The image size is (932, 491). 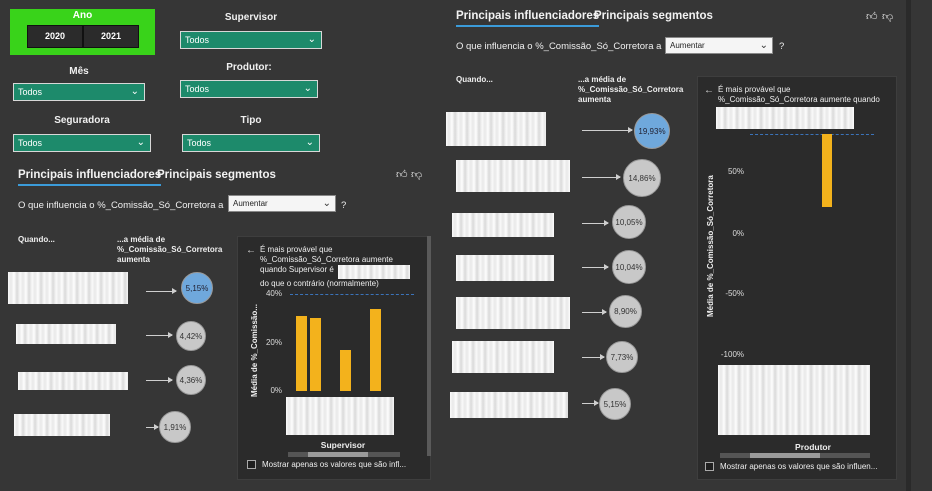 I want to click on tab-principais-segmentos-left: Principais segmentos, so click(x=216, y=175).